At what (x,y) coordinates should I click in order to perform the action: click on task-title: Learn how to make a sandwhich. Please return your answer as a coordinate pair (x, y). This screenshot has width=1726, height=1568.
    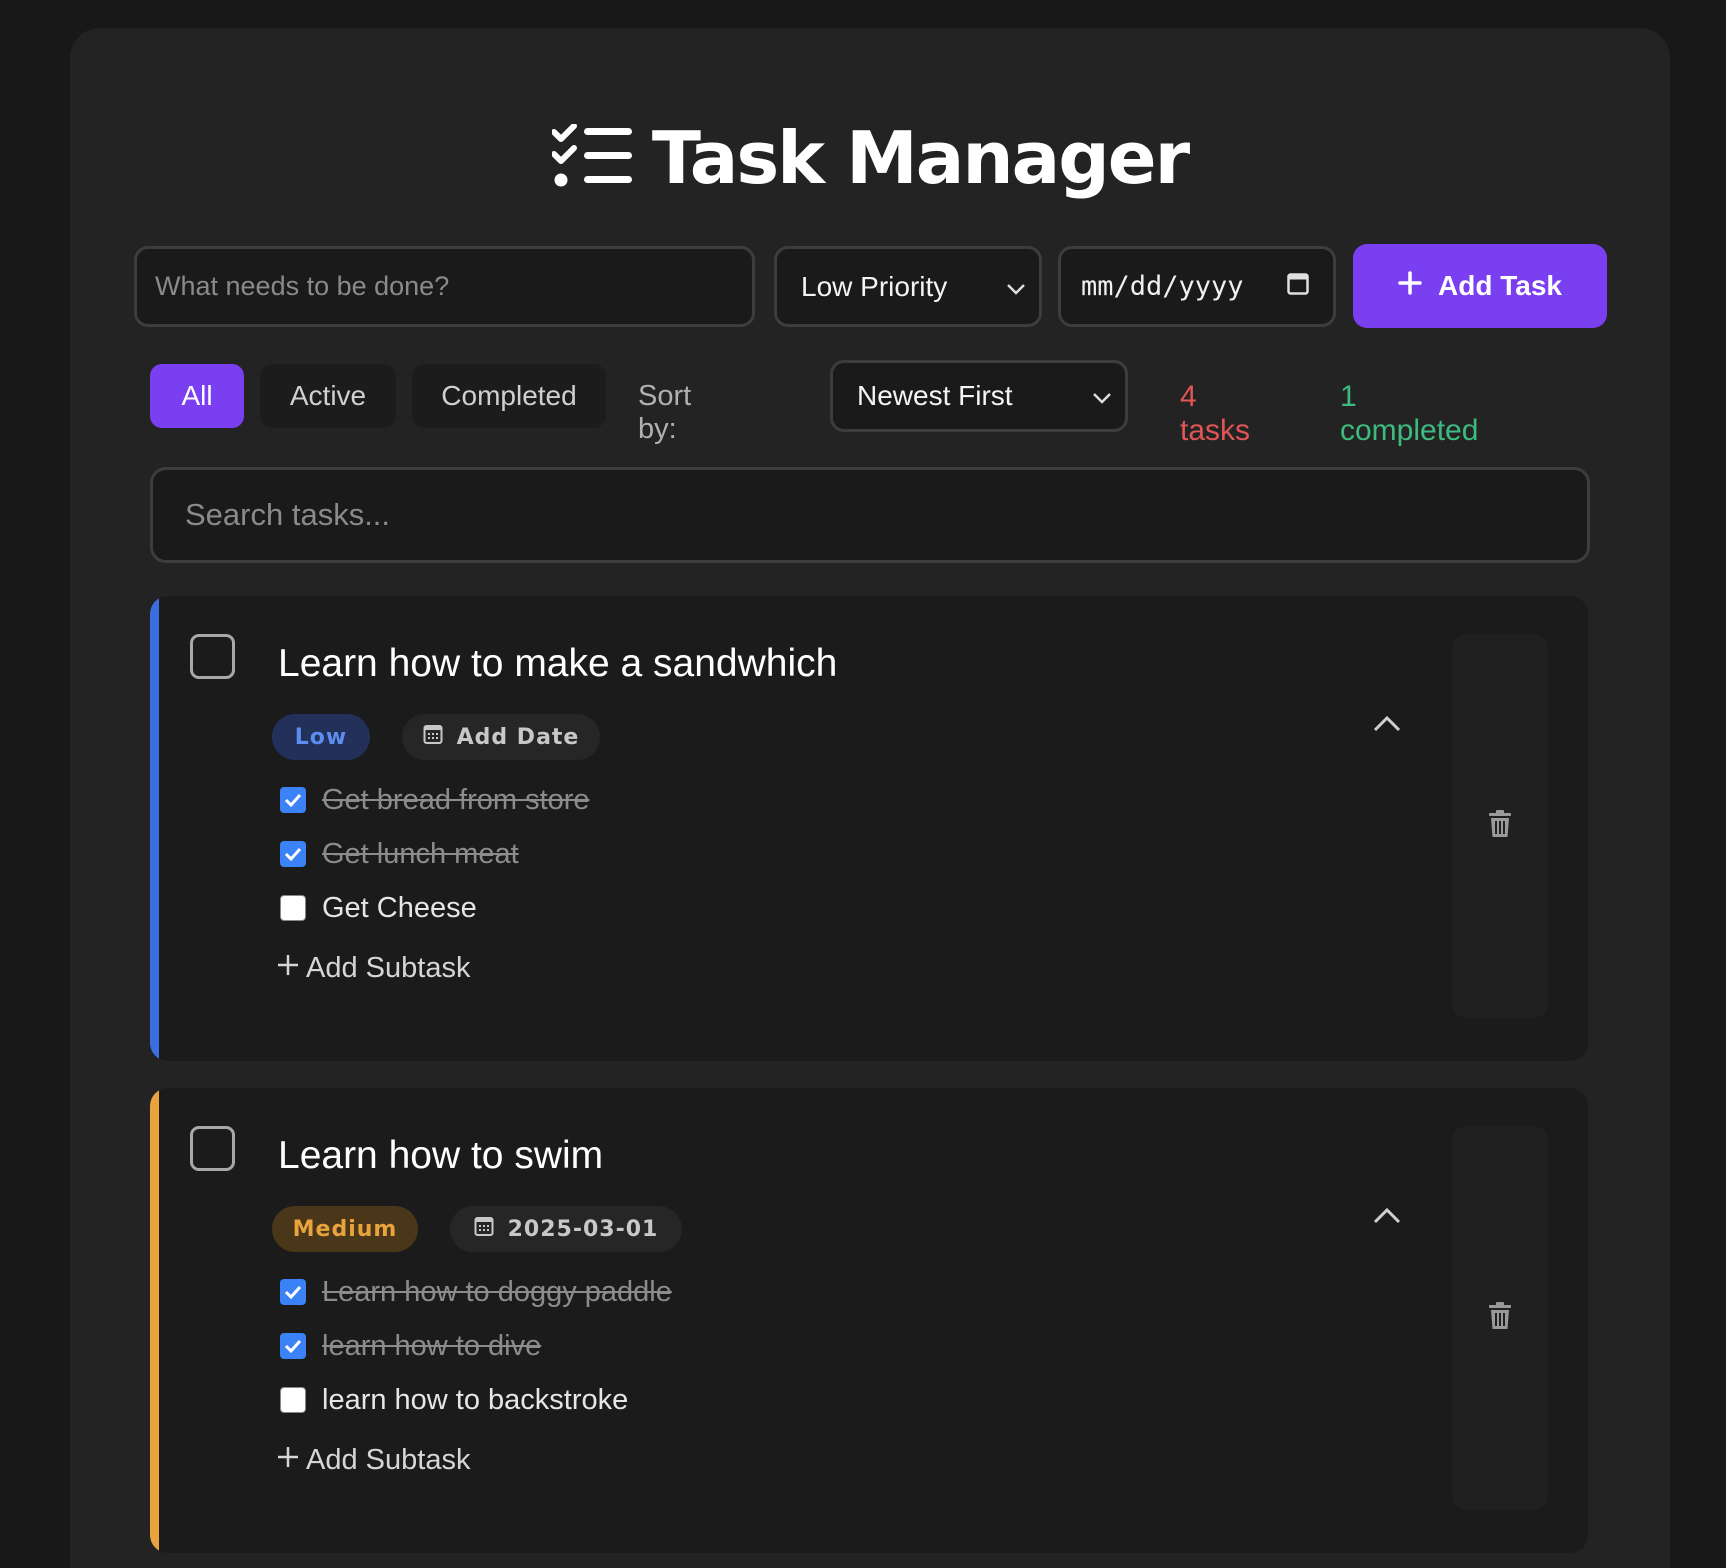
    Looking at the image, I should click on (557, 664).